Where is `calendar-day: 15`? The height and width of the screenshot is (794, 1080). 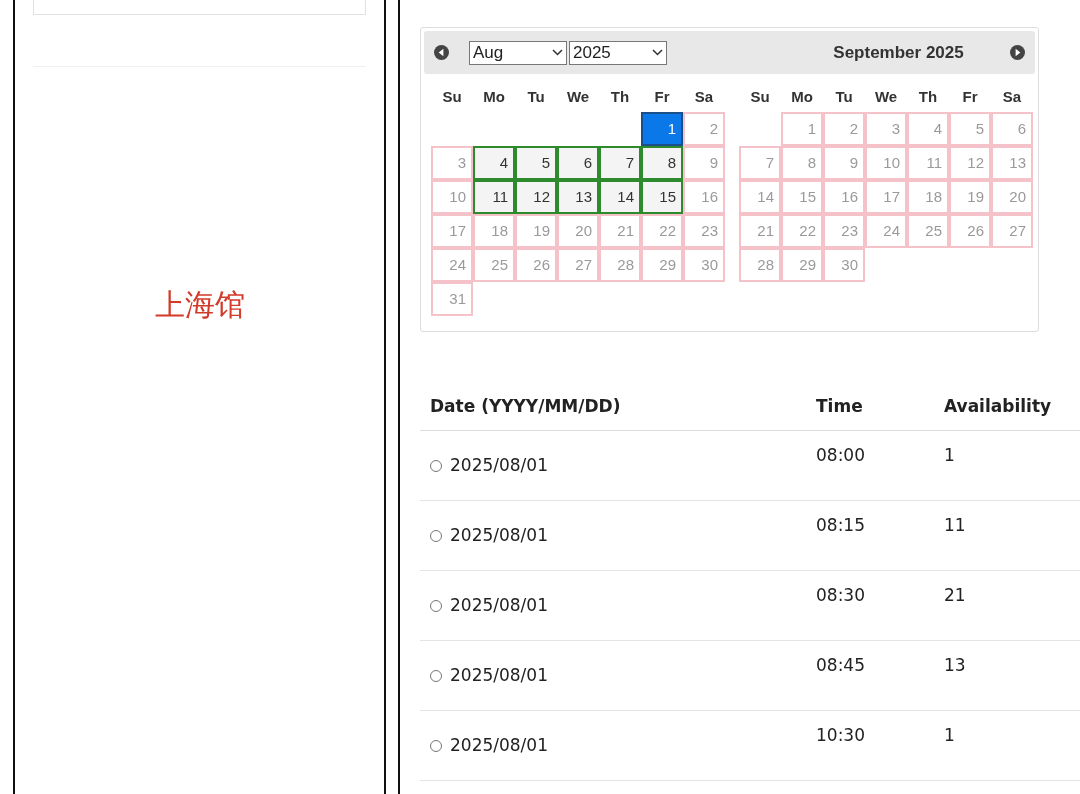
calendar-day: 15 is located at coordinates (662, 197).